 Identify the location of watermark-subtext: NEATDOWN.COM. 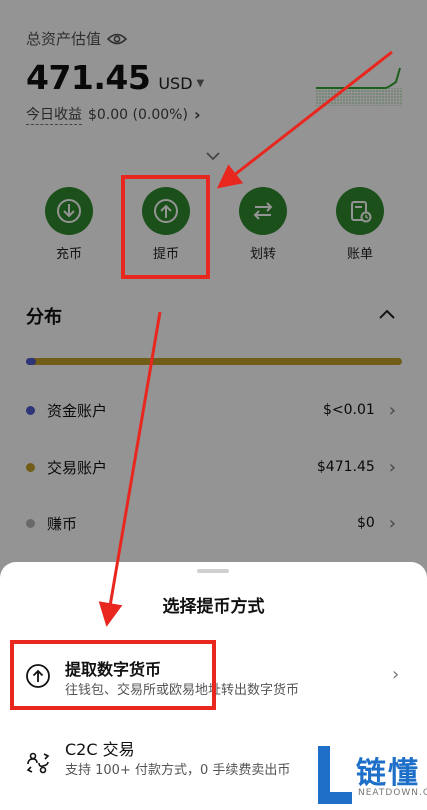
(392, 793).